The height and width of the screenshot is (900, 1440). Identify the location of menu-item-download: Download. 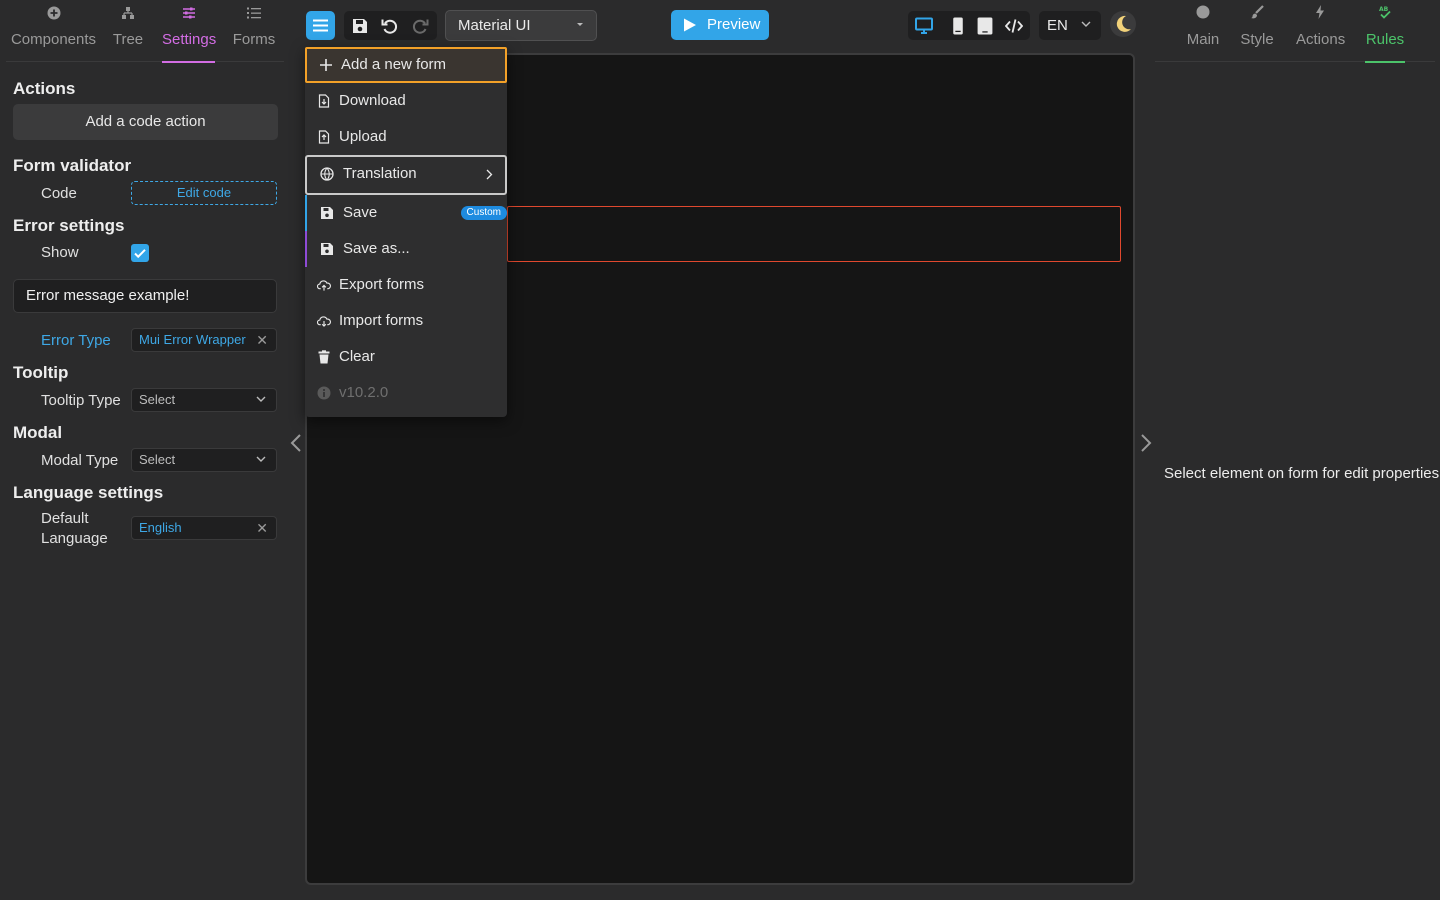
(406, 101).